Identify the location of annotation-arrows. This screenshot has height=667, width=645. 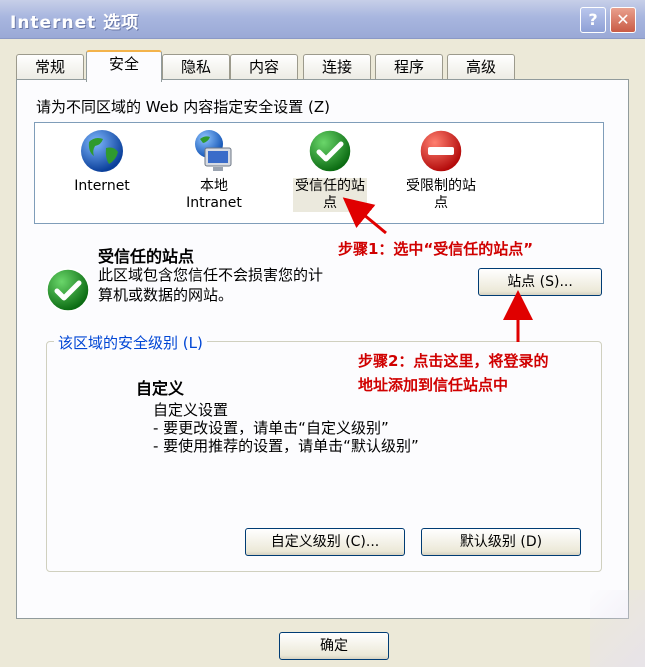
(437, 269).